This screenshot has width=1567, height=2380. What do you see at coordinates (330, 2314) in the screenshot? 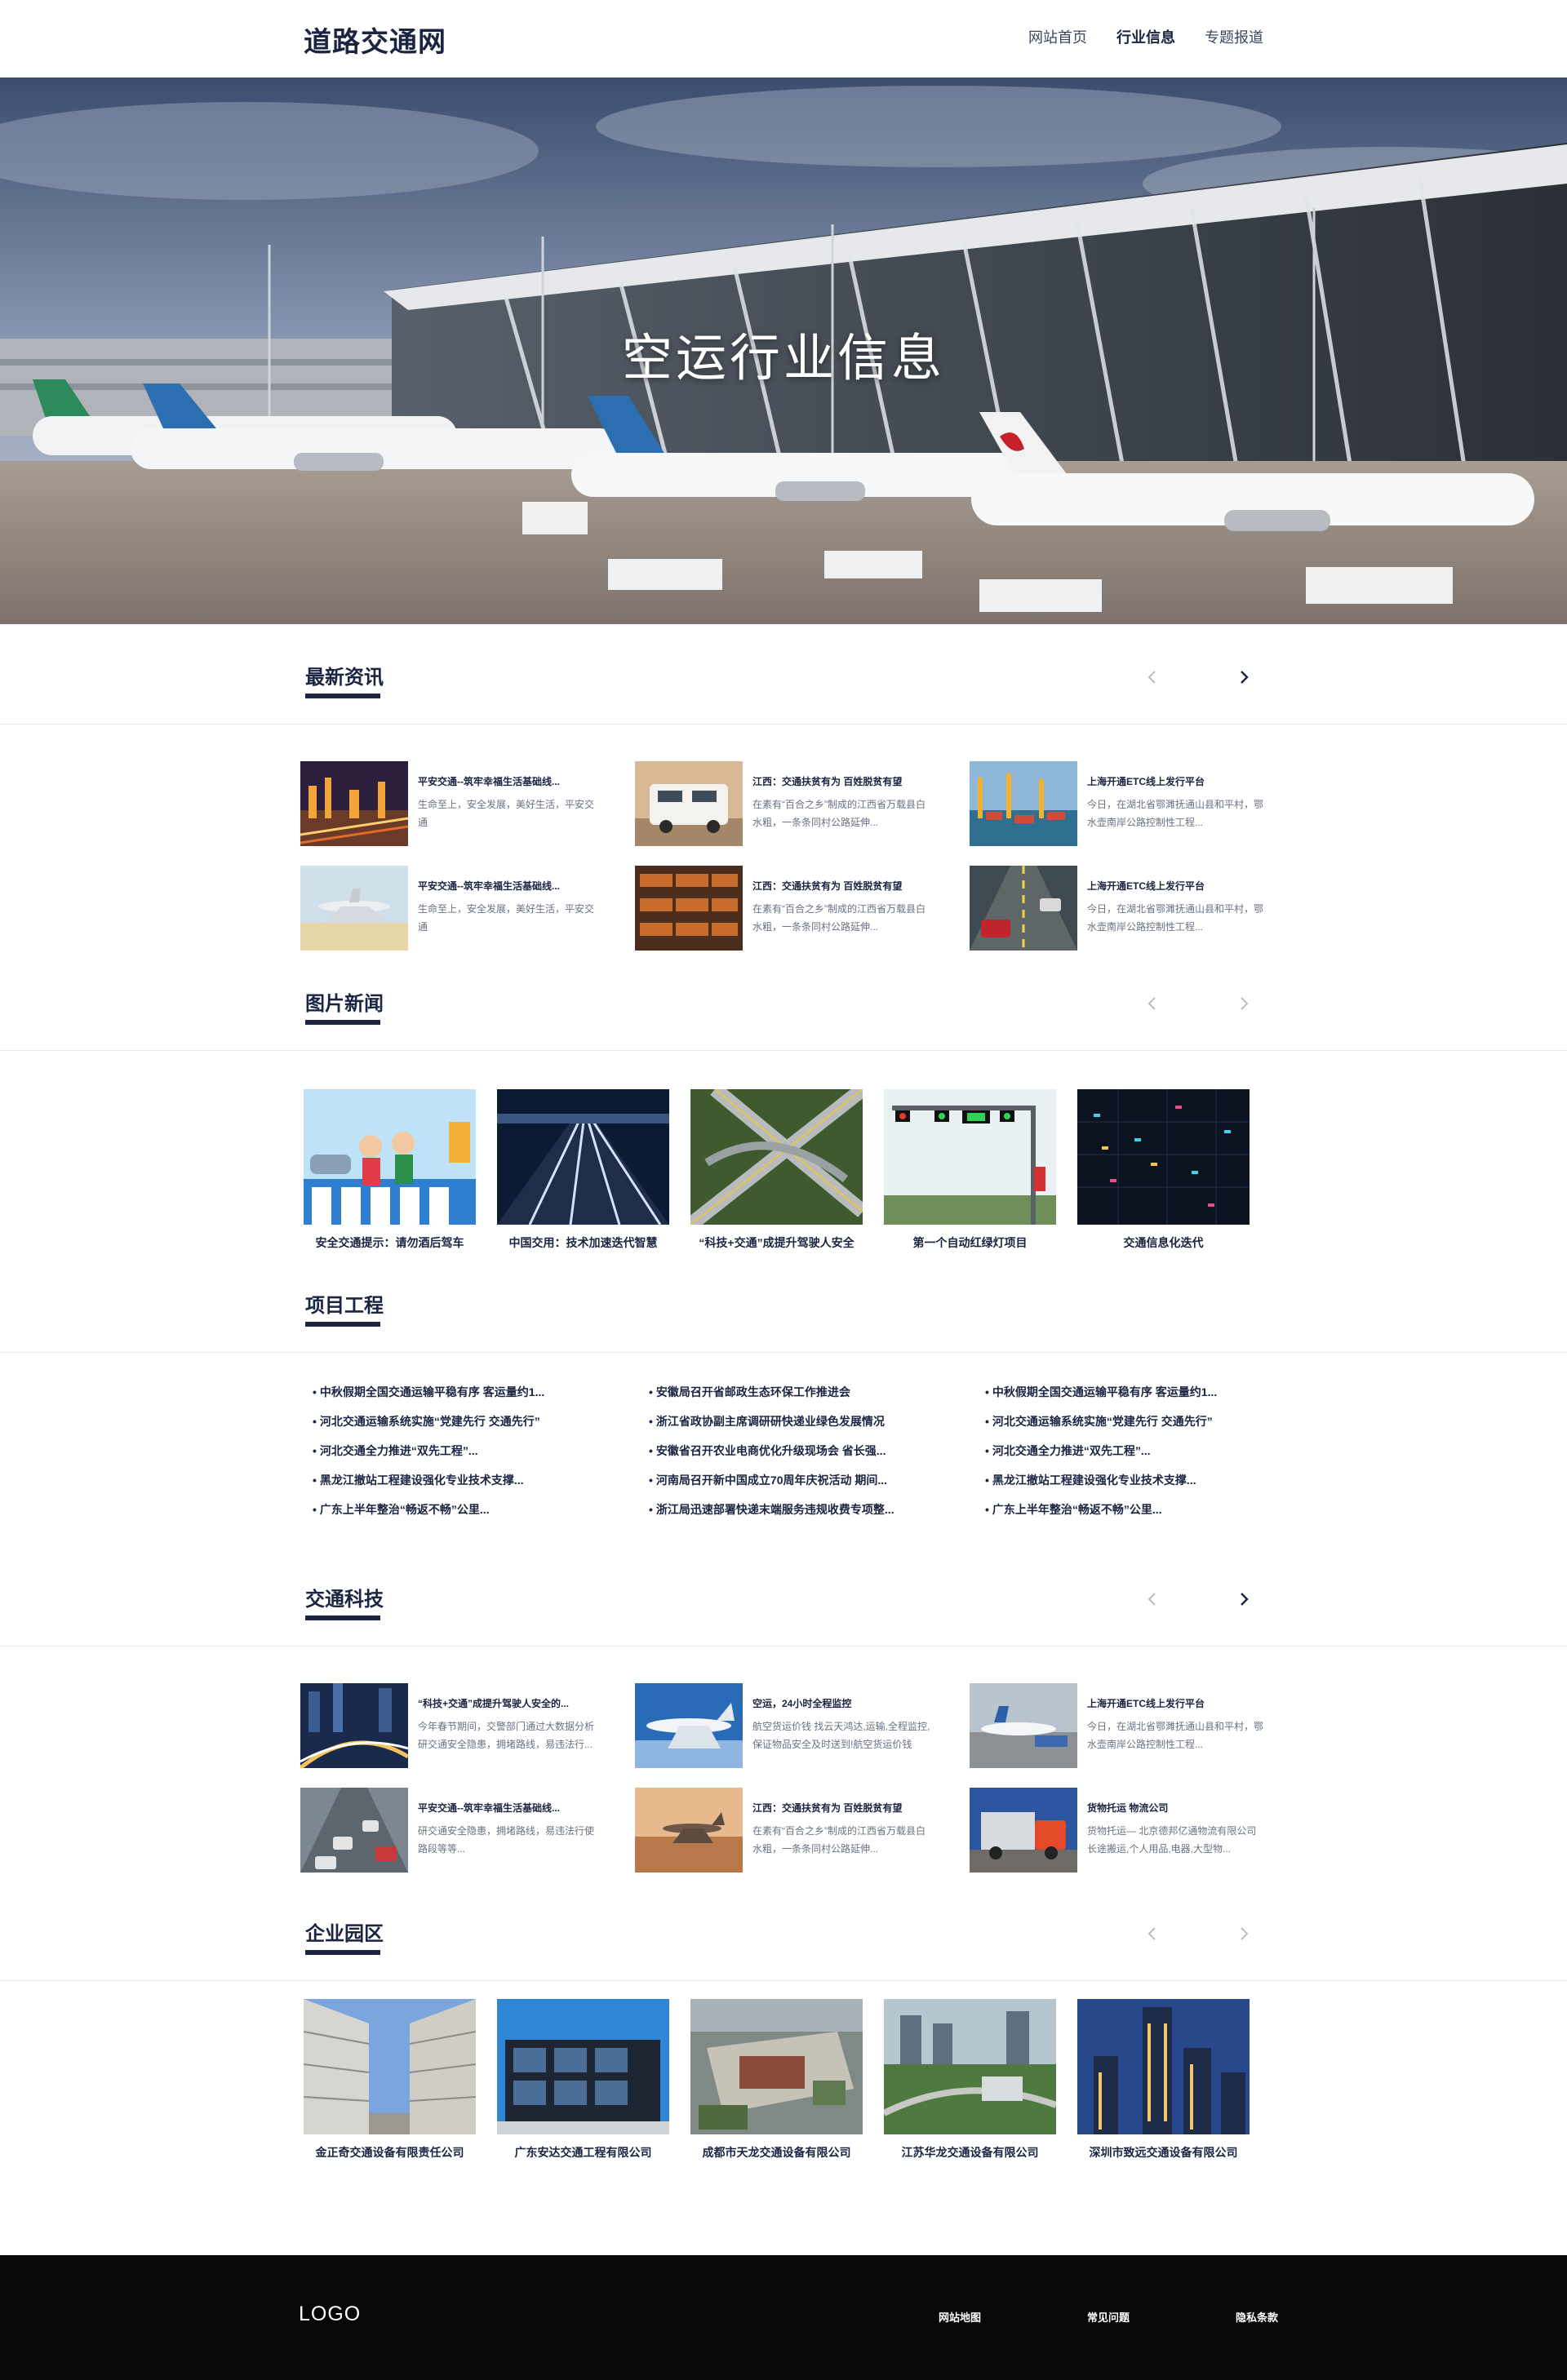
I see `footer-logo: LOGO` at bounding box center [330, 2314].